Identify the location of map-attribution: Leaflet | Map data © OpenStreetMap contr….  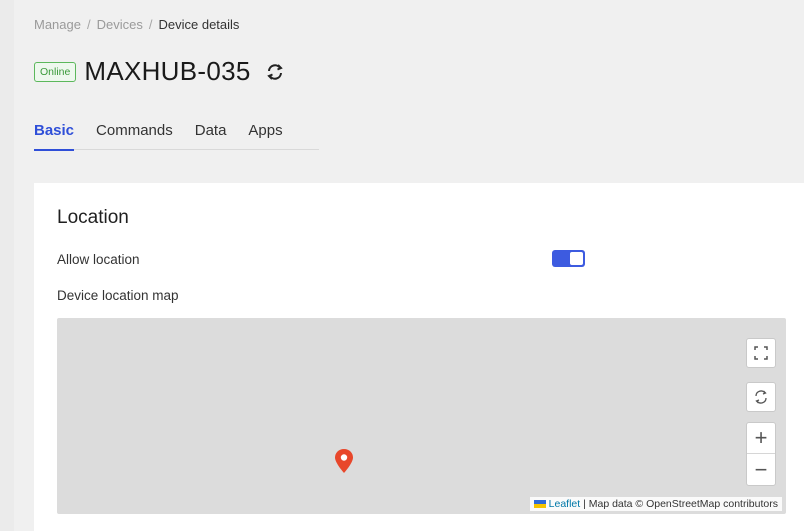
(655, 504).